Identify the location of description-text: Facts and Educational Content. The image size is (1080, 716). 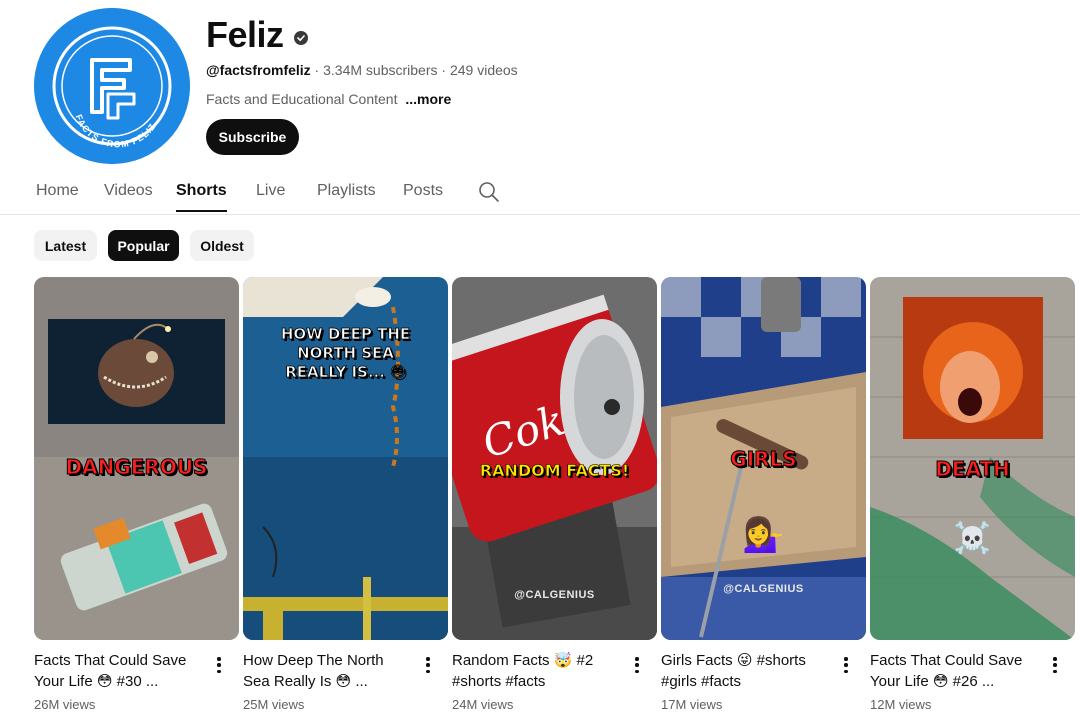
(302, 99).